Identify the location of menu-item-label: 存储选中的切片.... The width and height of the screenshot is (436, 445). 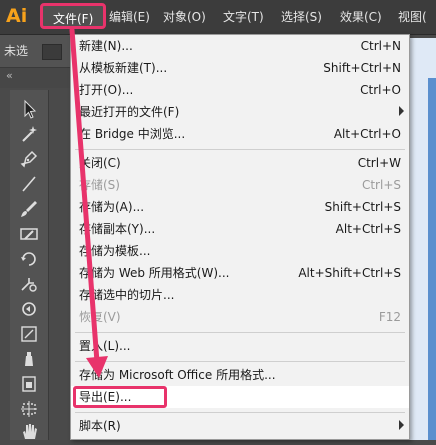
(127, 295).